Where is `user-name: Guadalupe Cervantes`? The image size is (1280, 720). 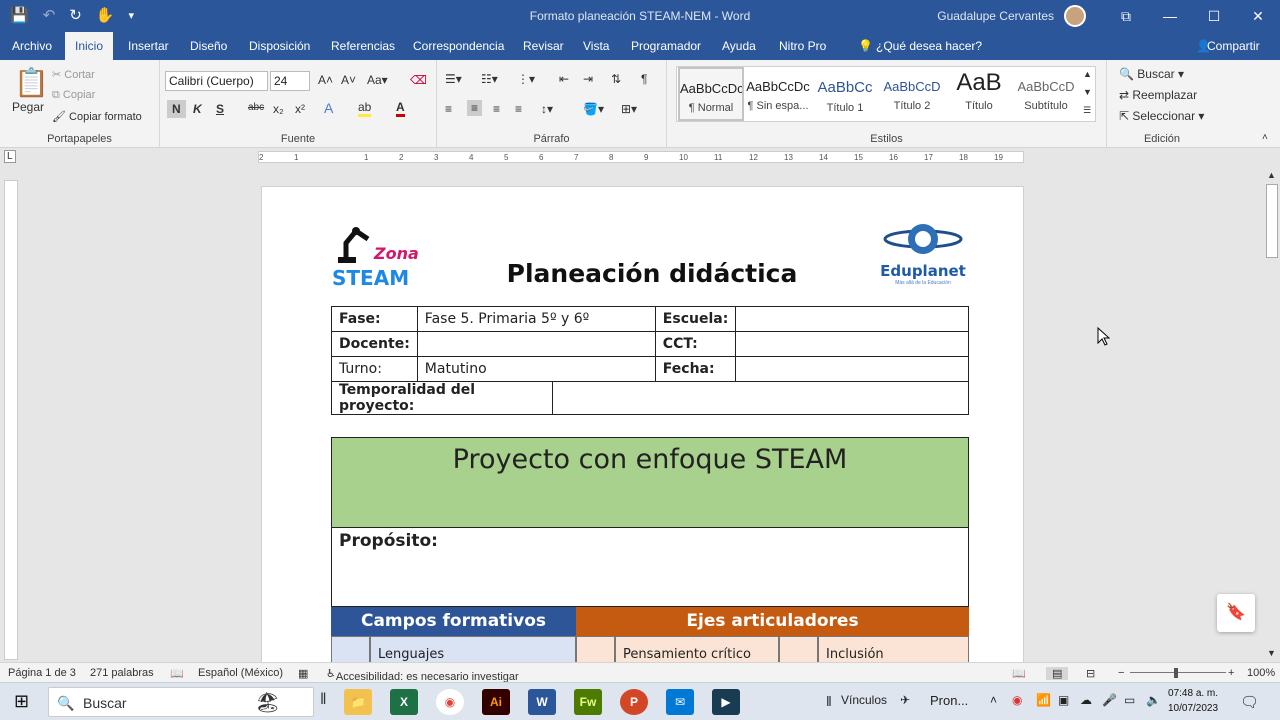 user-name: Guadalupe Cervantes is located at coordinates (995, 16).